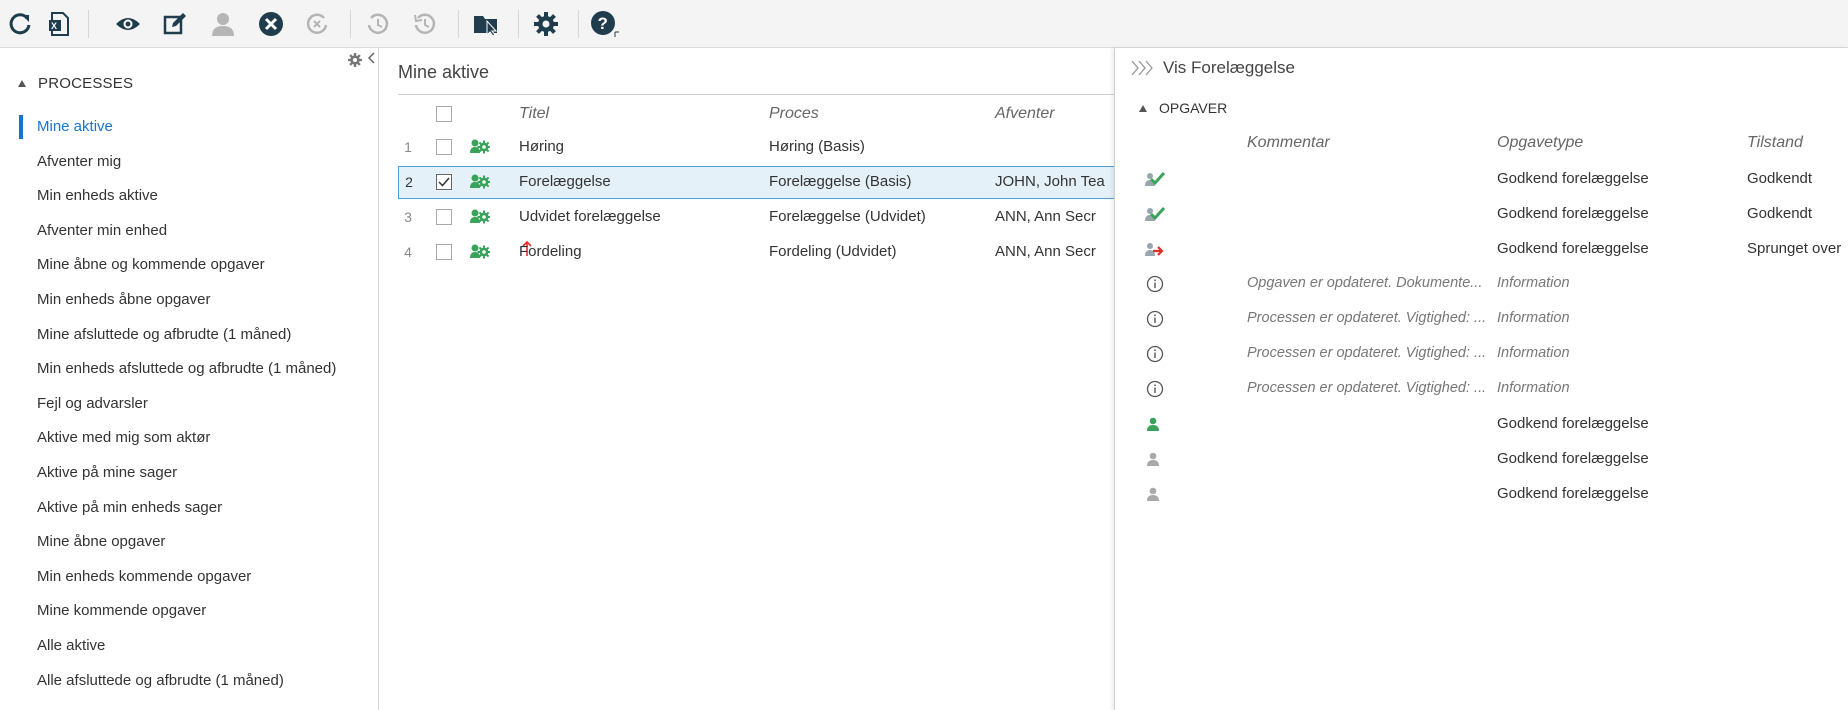 This screenshot has height=710, width=1848. I want to click on sidebar-item-alle-aktive: Alle aktive, so click(189, 646).